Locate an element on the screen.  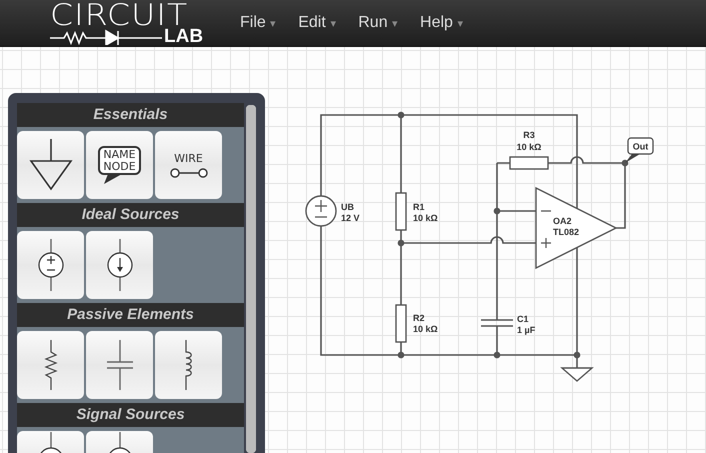
component-label: C1 is located at coordinates (523, 319).